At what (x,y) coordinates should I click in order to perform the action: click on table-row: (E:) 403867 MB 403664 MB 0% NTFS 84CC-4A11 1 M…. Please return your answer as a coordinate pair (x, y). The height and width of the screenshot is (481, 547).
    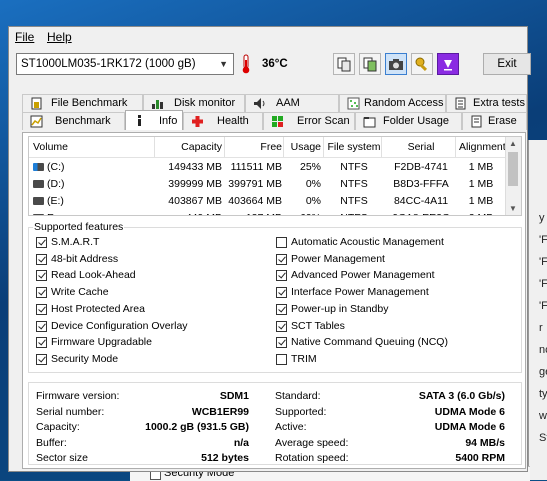
    Looking at the image, I should click on (268, 201).